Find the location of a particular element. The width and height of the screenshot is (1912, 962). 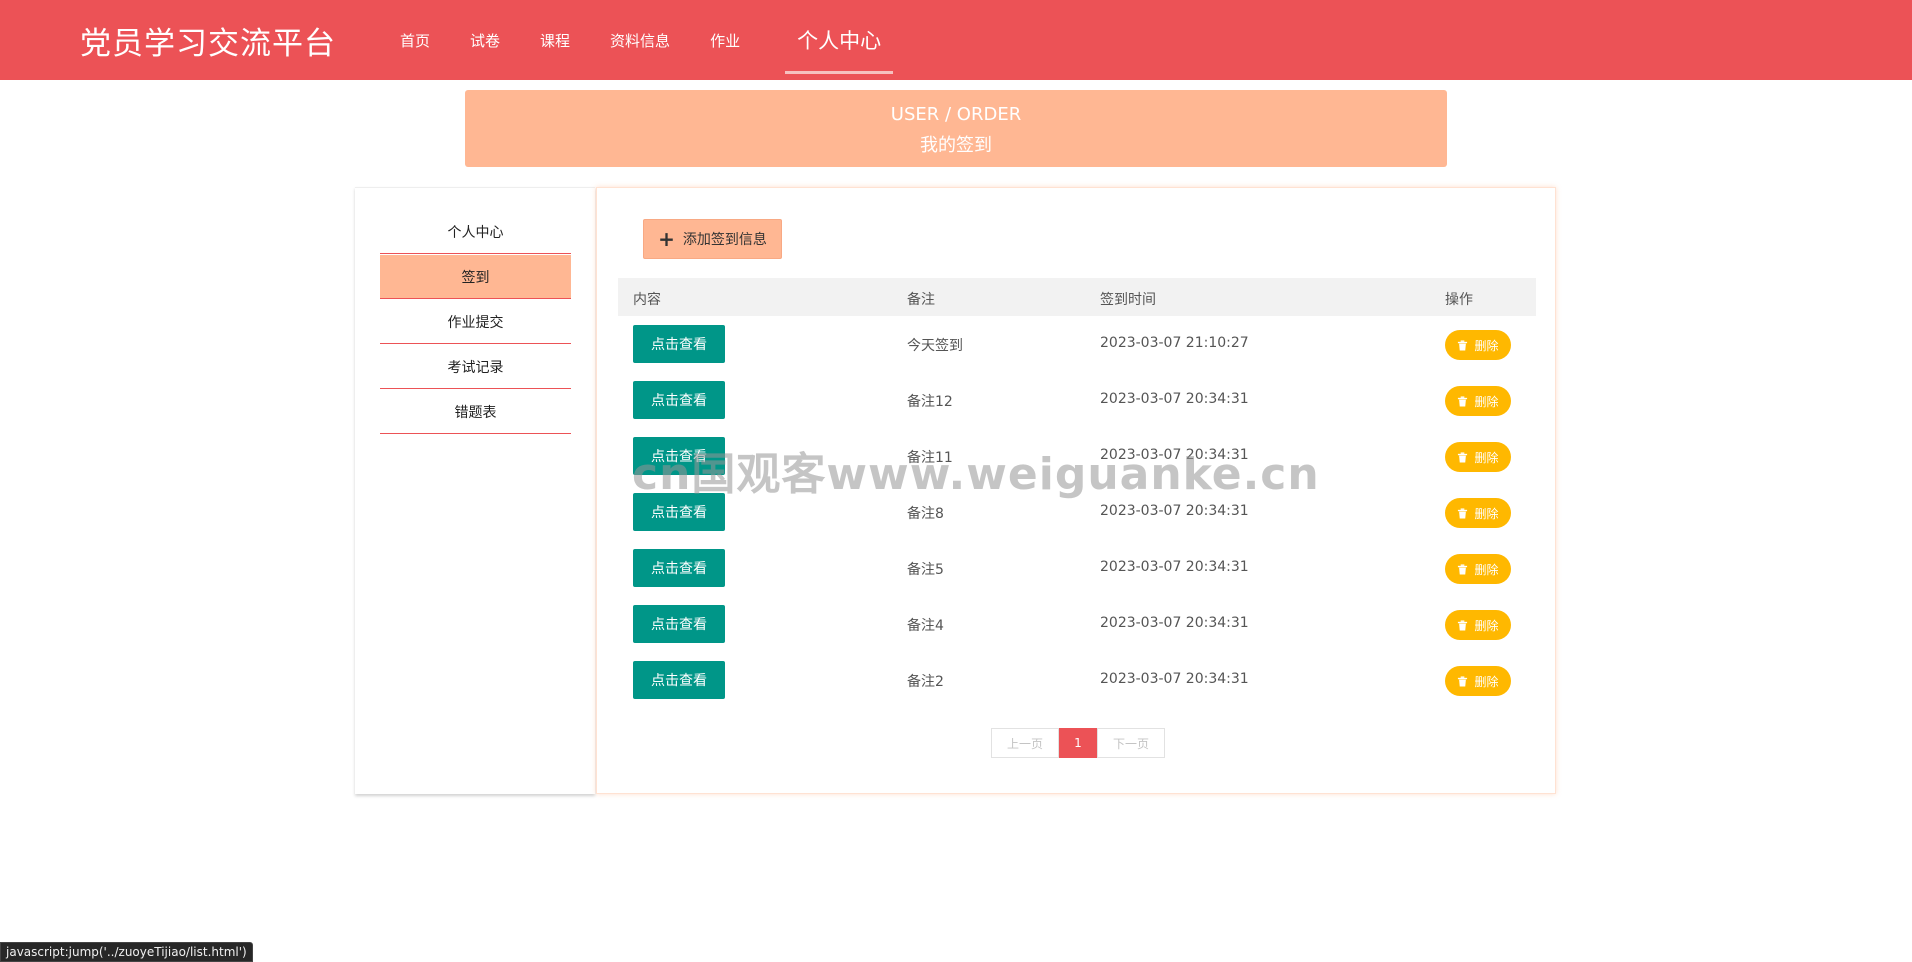

table-header: 内容 备注 签到时间 操作 is located at coordinates (1077, 297).